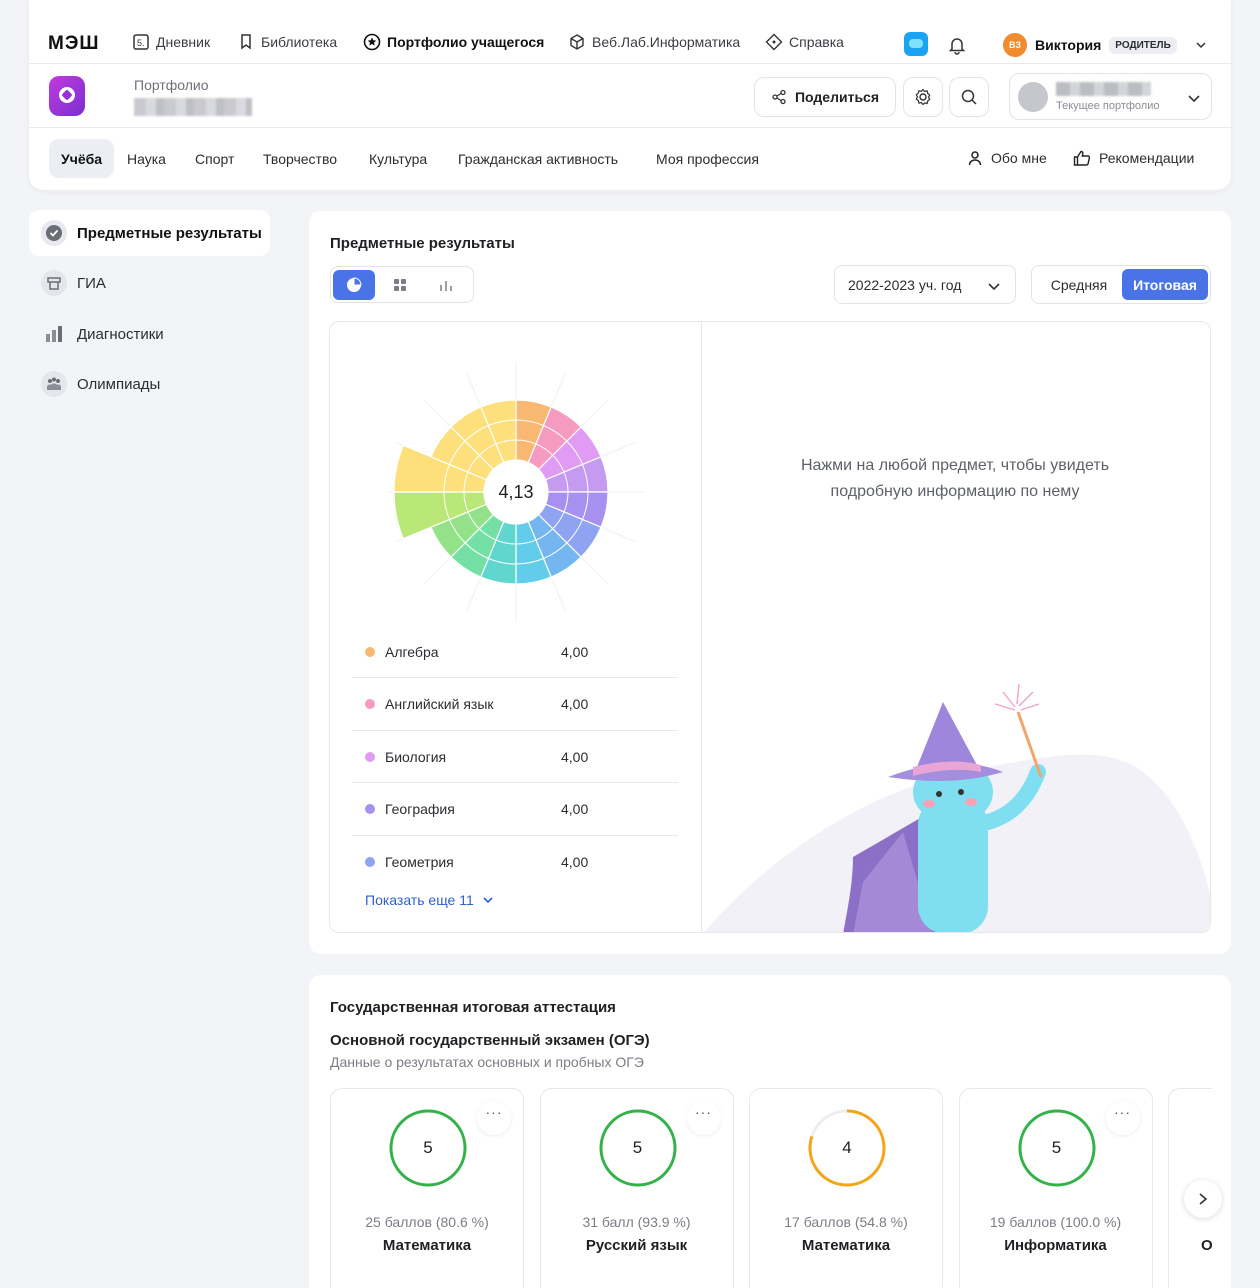  I want to click on subject-row: Английский язык 4,00, so click(515, 705).